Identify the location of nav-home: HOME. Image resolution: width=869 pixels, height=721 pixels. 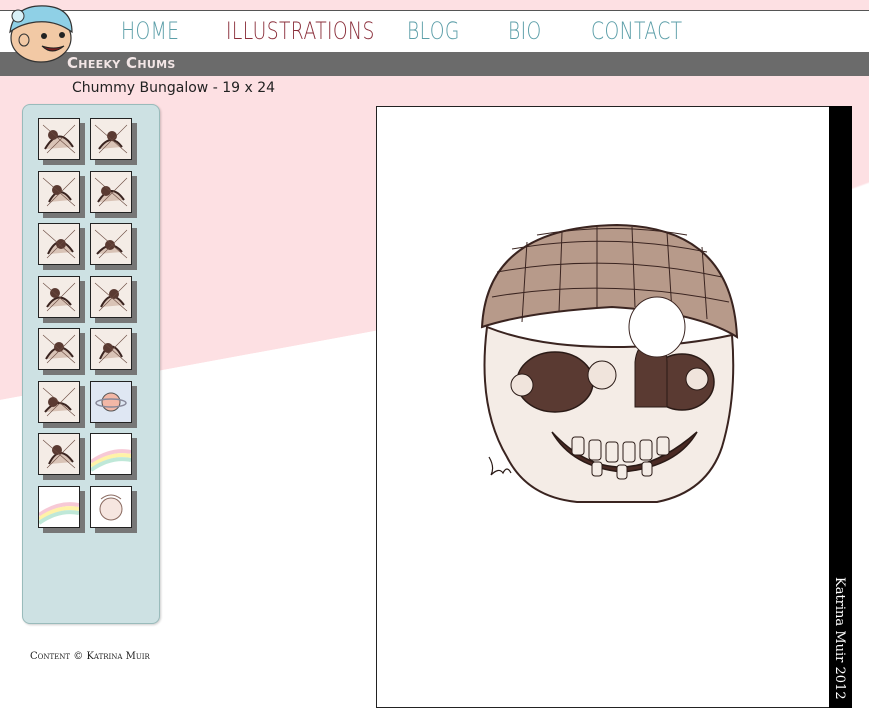
(150, 31).